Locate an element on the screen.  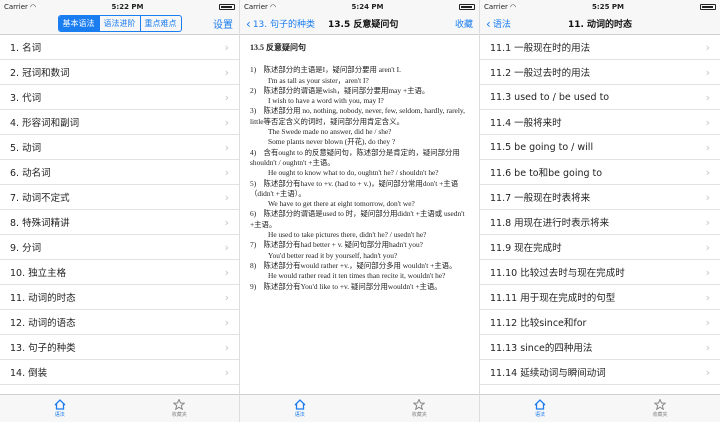
list-item: 12. 动词的语态 › is located at coordinates (119, 322).